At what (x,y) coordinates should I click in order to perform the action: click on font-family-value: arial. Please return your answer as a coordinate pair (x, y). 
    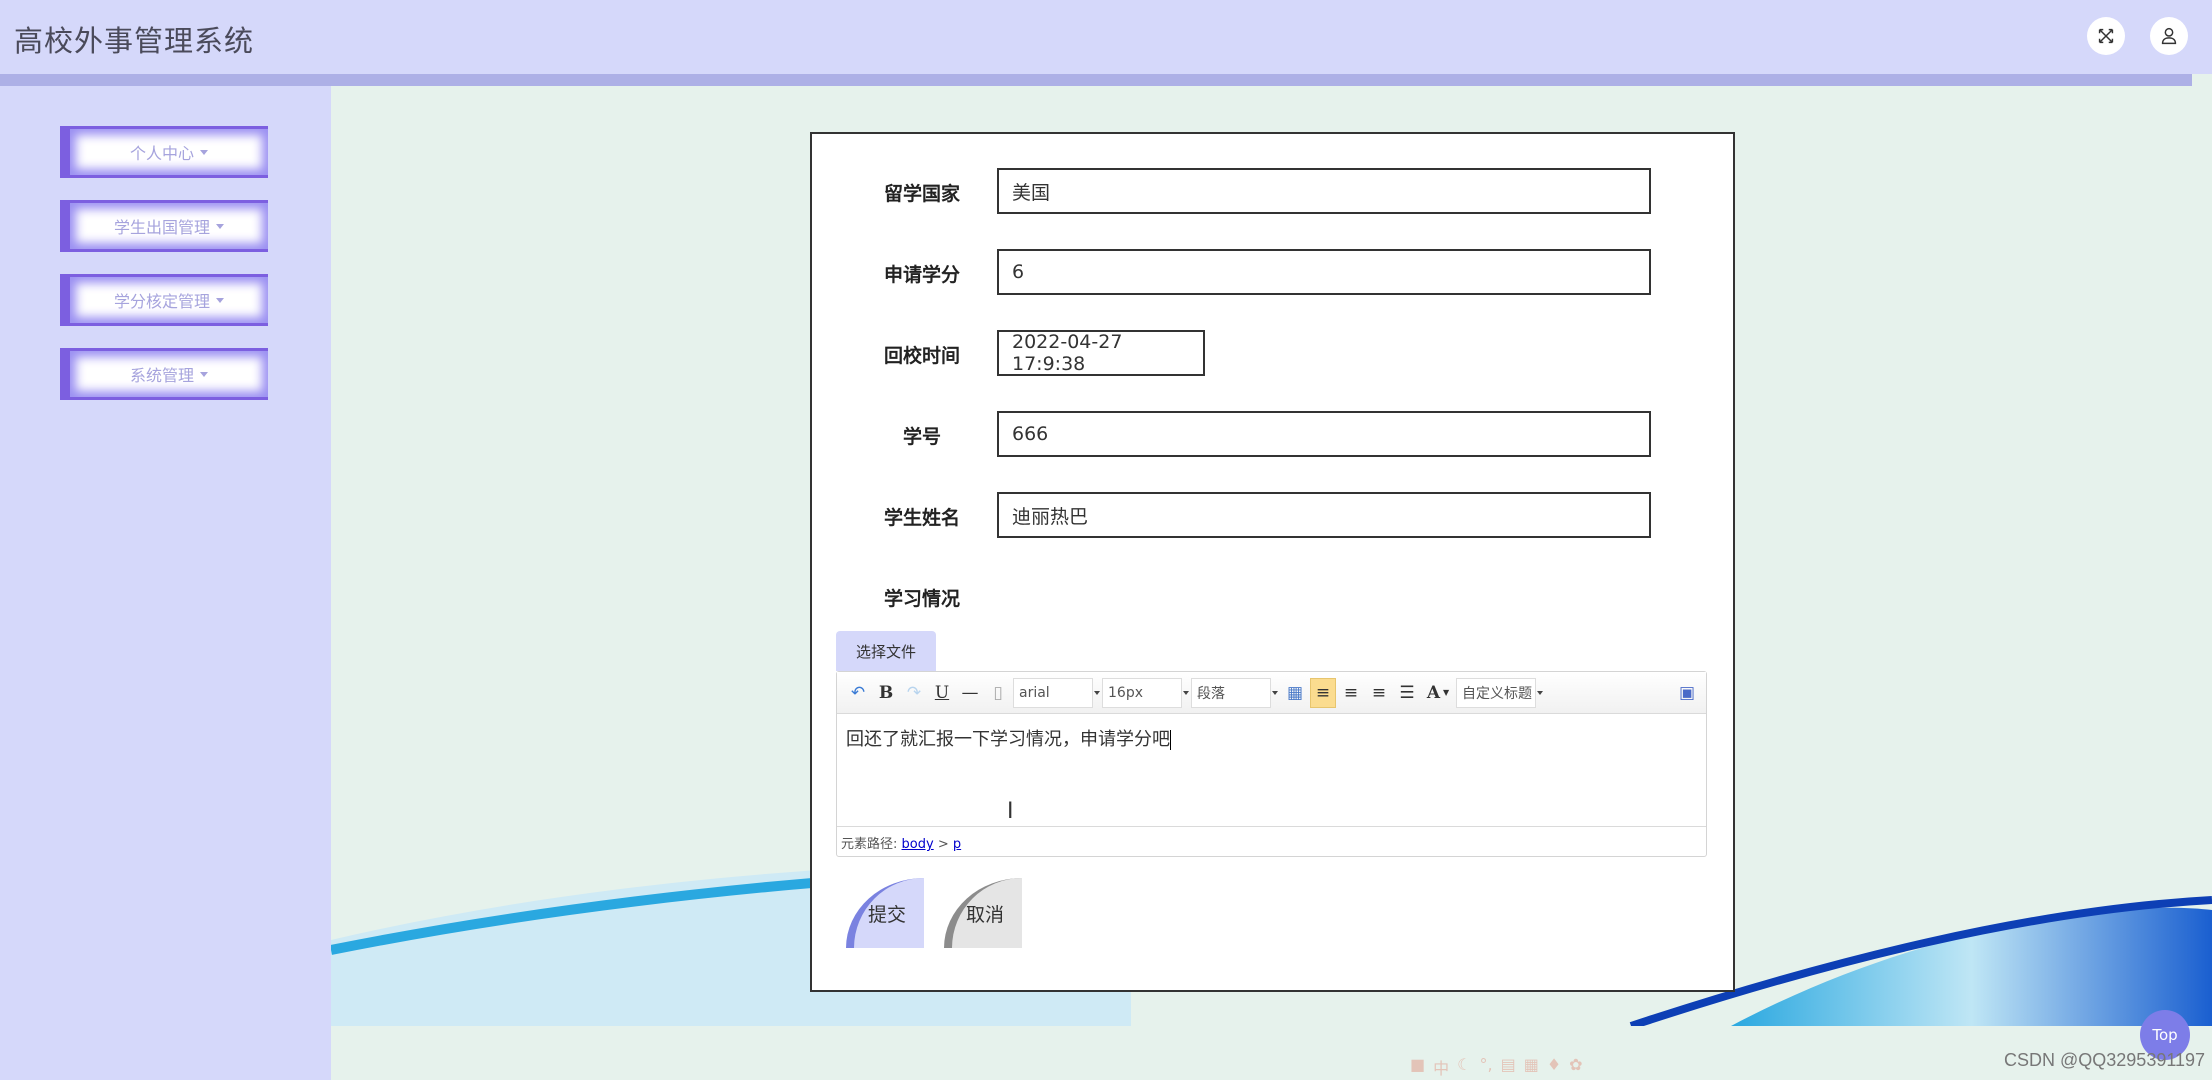
    Looking at the image, I should click on (1034, 692).